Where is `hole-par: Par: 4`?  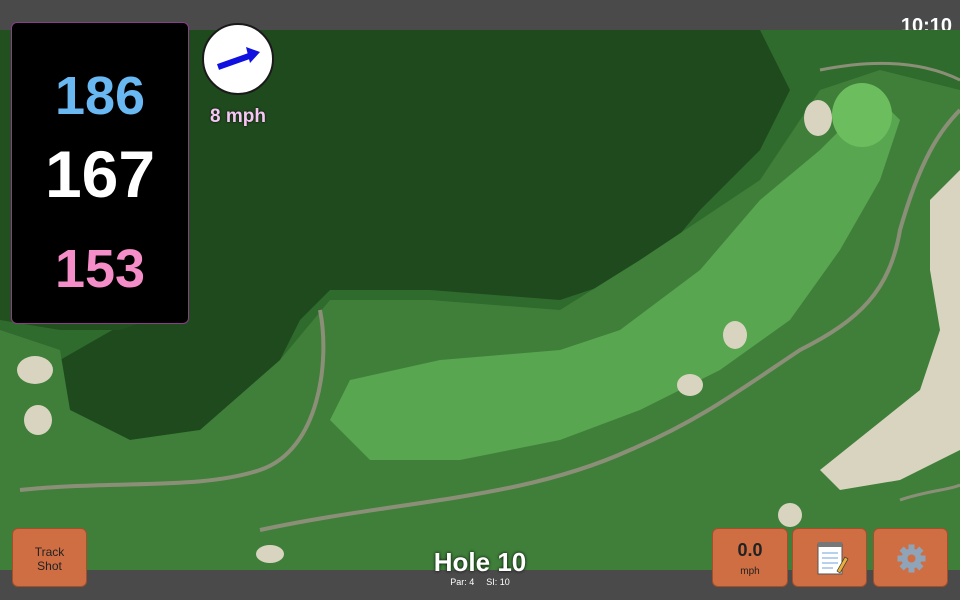
hole-par: Par: 4 is located at coordinates (462, 582).